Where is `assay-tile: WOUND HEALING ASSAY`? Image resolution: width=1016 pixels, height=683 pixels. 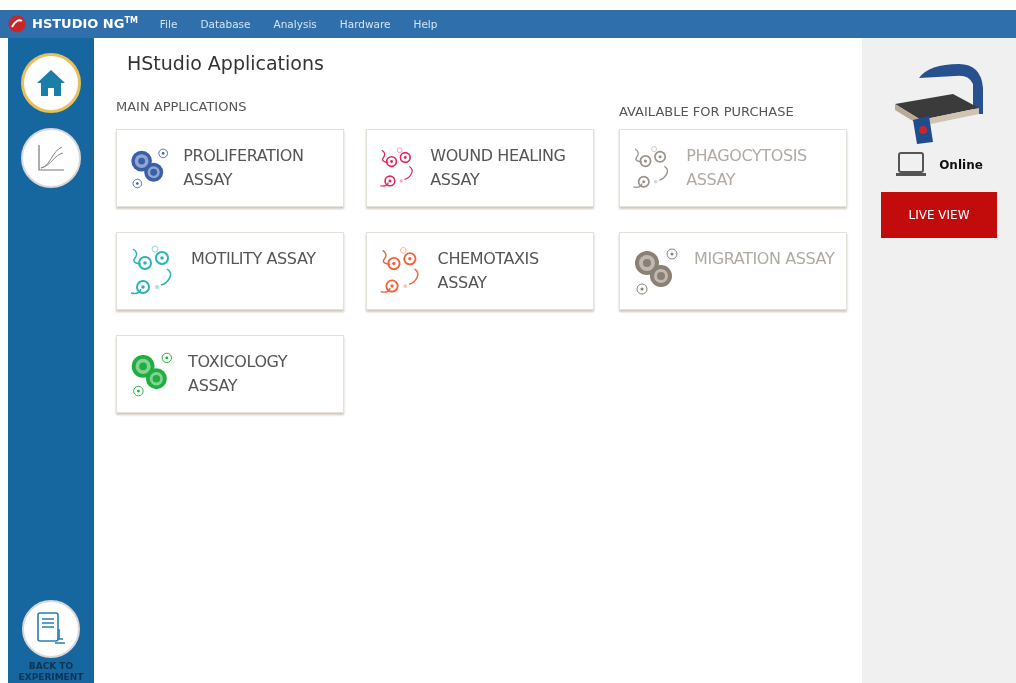
assay-tile: WOUND HEALING ASSAY is located at coordinates (480, 168).